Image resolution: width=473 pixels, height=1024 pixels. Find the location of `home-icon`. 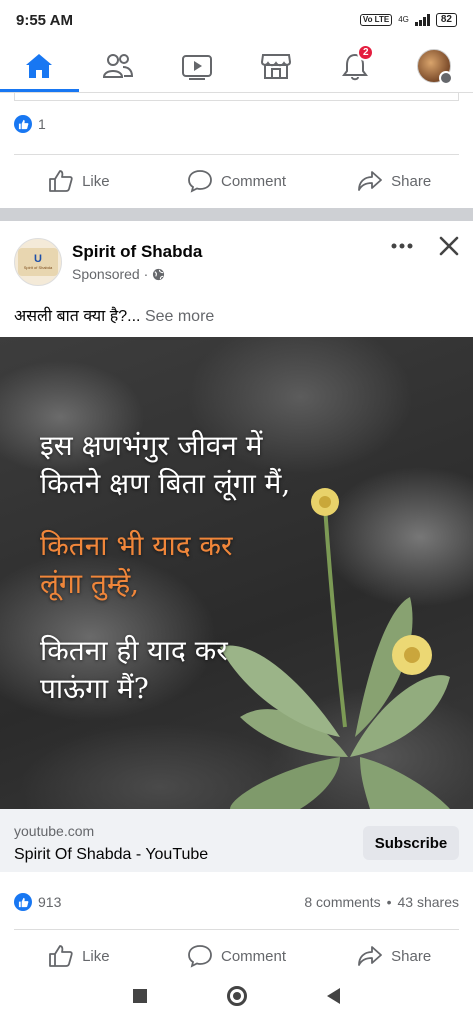

home-icon is located at coordinates (39, 66).